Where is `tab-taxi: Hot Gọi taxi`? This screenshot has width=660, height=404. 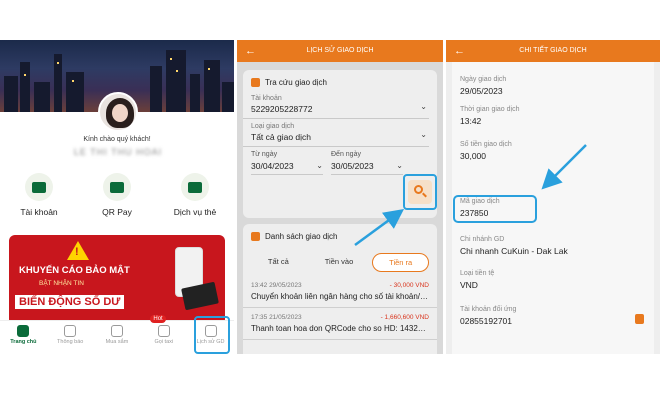
tab-taxi: Hot Gọi taxi is located at coordinates (163, 334).